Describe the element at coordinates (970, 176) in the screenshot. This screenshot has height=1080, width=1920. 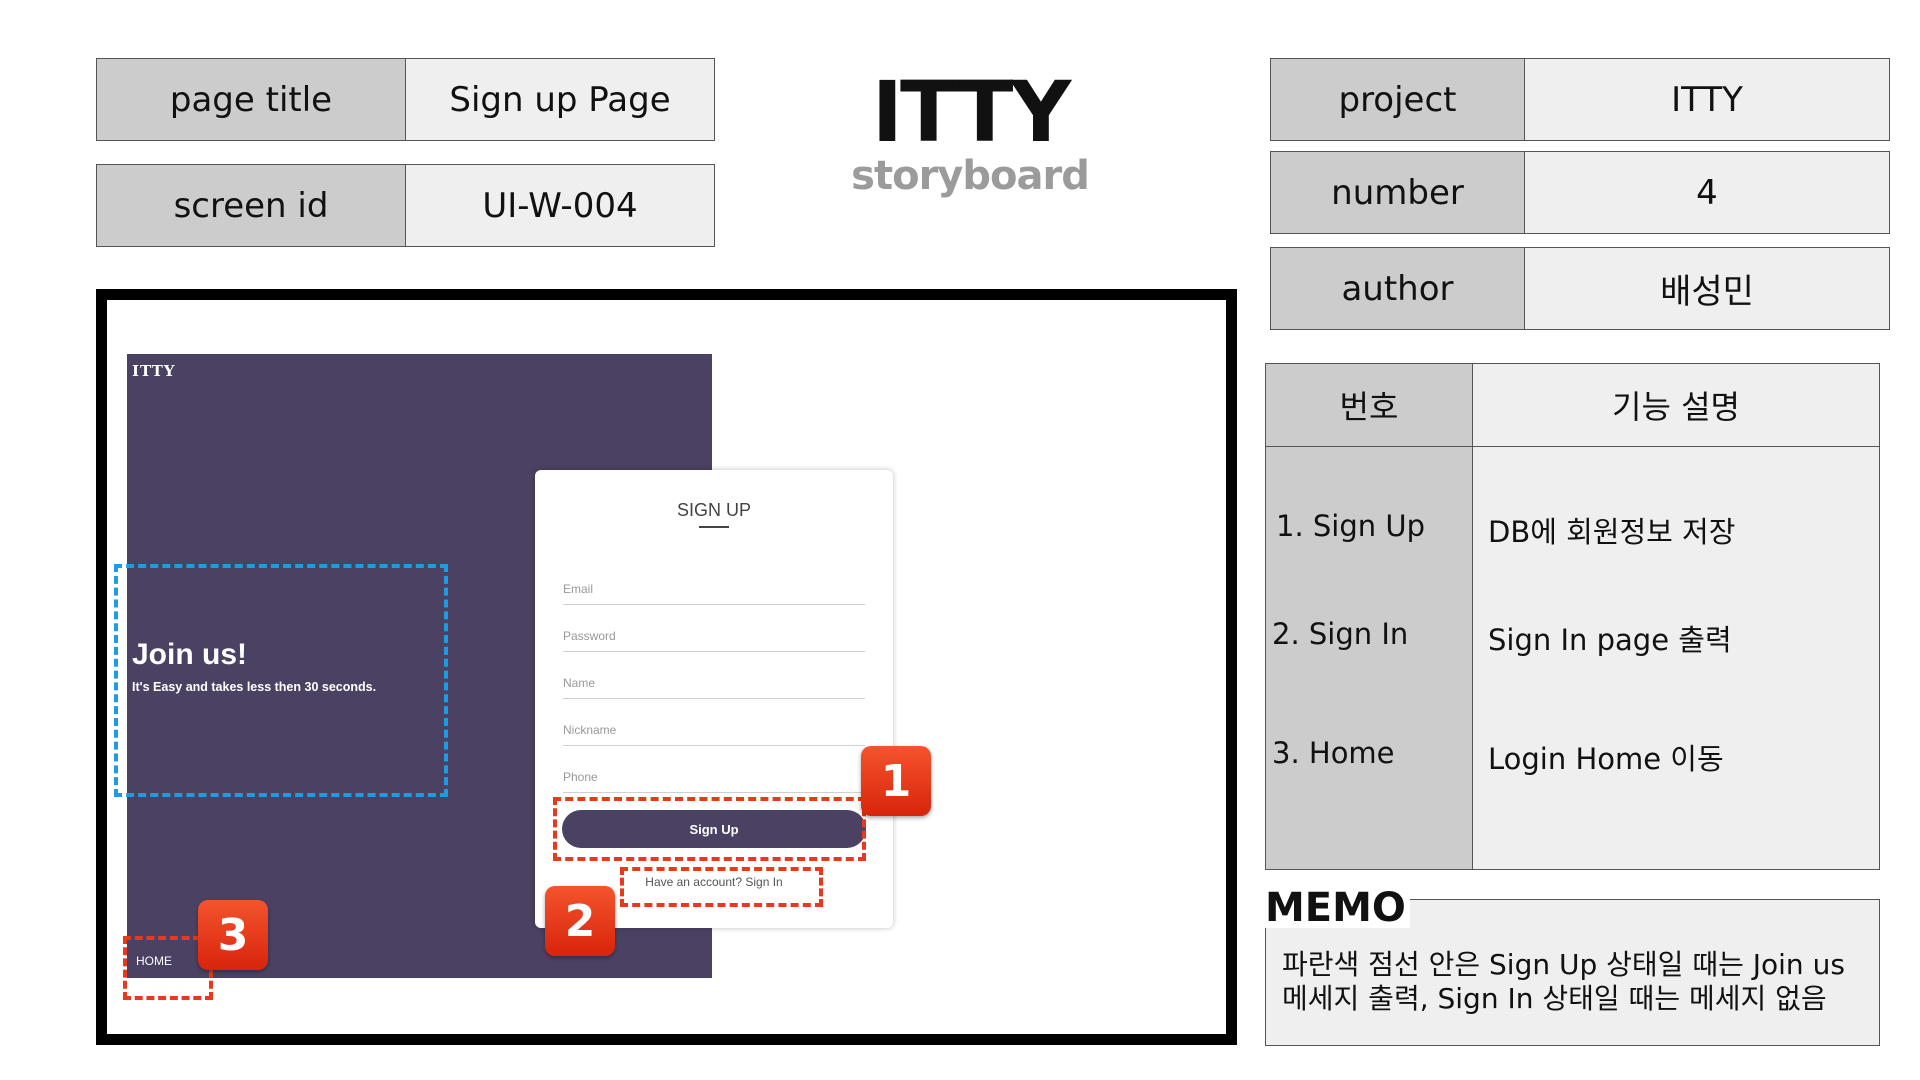
I see `storyboard-logo-subtitle: storyboard` at that location.